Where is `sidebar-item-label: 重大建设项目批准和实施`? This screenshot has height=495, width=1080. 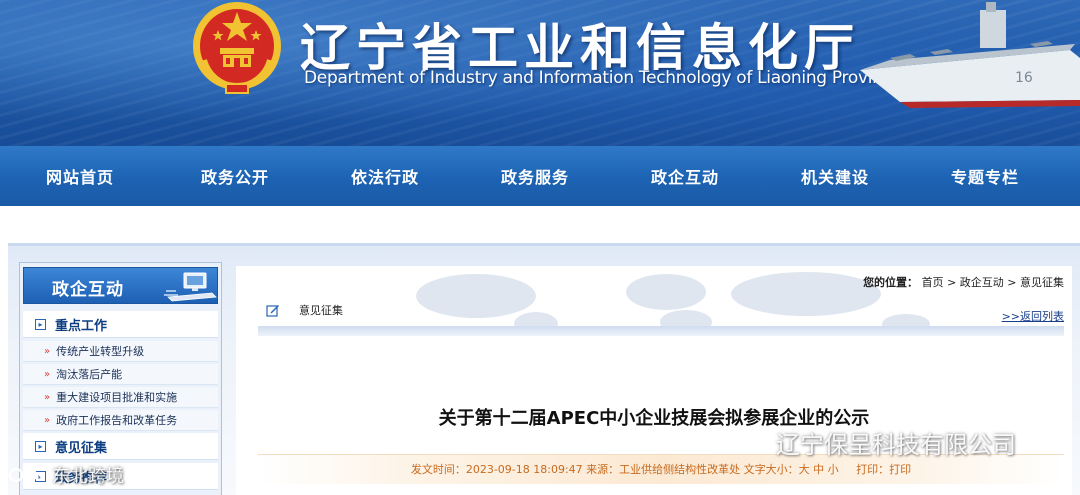 sidebar-item-label: 重大建设项目批准和实施 is located at coordinates (117, 397).